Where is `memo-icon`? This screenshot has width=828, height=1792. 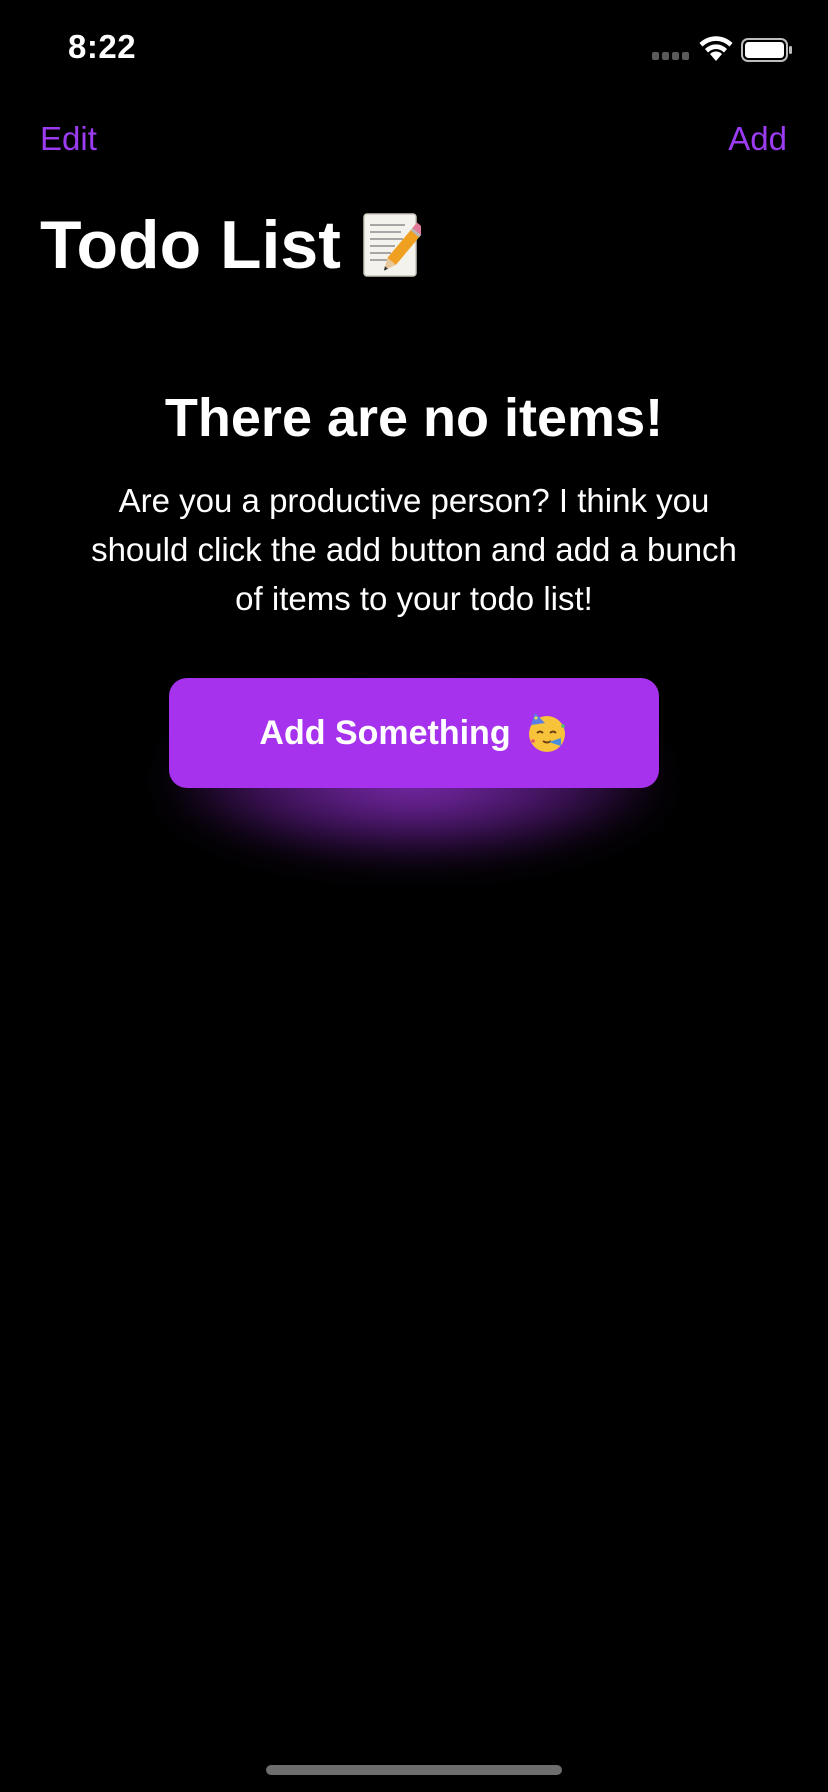
memo-icon is located at coordinates (392, 245).